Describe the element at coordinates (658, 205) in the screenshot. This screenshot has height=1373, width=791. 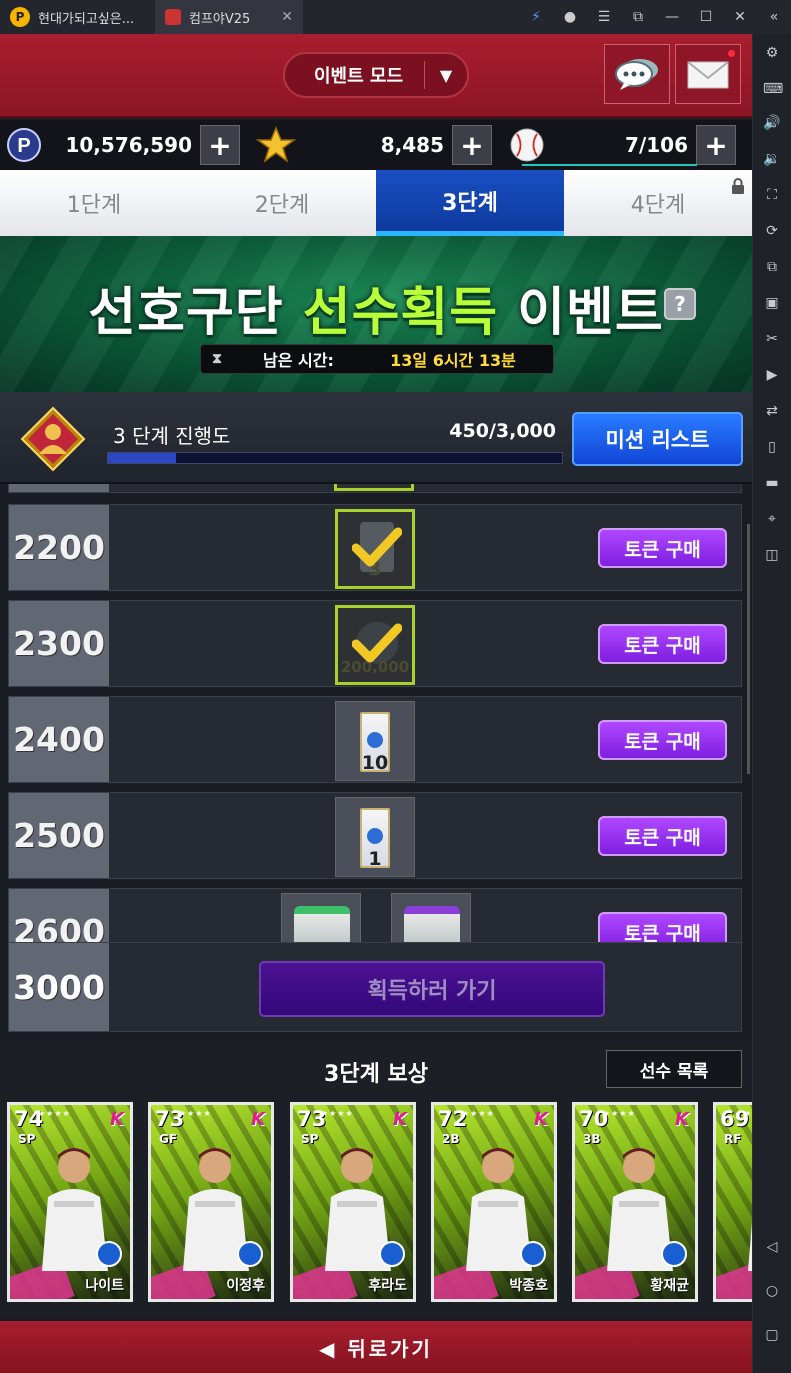
I see `tab-label: 4단계` at that location.